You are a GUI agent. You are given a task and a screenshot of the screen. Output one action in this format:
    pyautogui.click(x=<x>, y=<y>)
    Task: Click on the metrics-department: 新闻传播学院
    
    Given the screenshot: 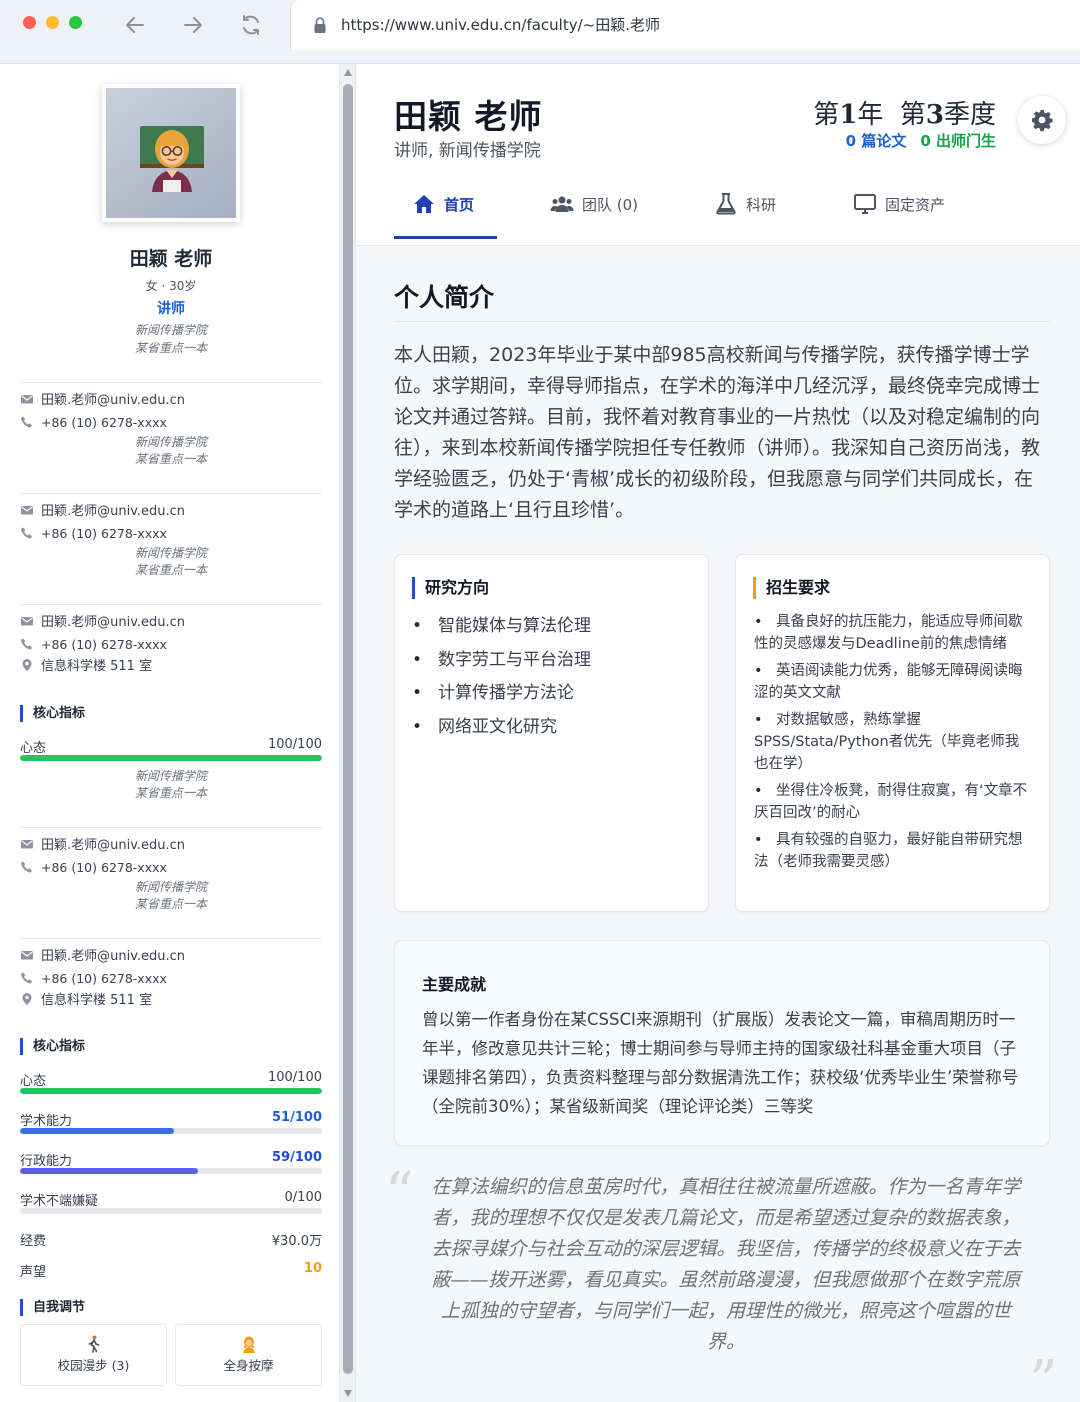 What is the action you would take?
    pyautogui.click(x=170, y=776)
    